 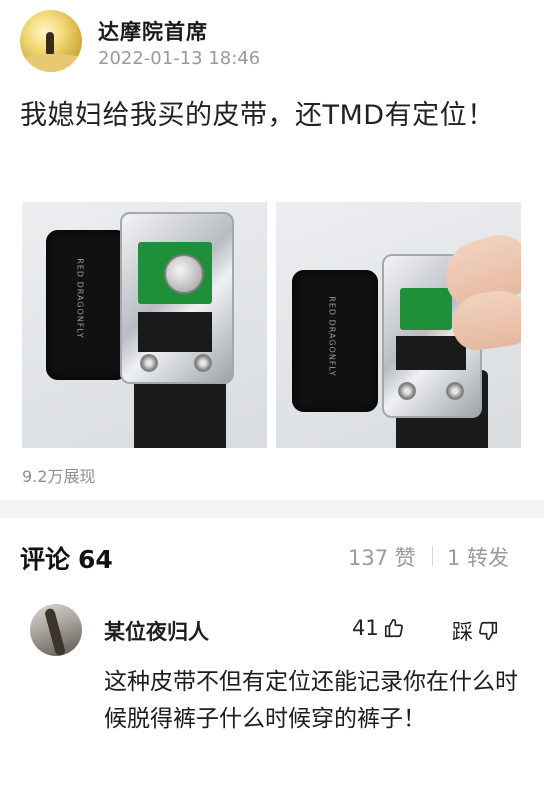 I want to click on commenter-avatar, so click(x=56, y=630).